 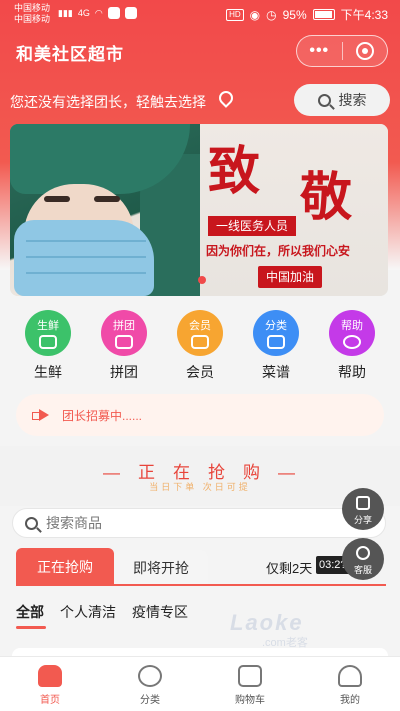 What do you see at coordinates (83, 13) in the screenshot?
I see `network-type: 4G` at bounding box center [83, 13].